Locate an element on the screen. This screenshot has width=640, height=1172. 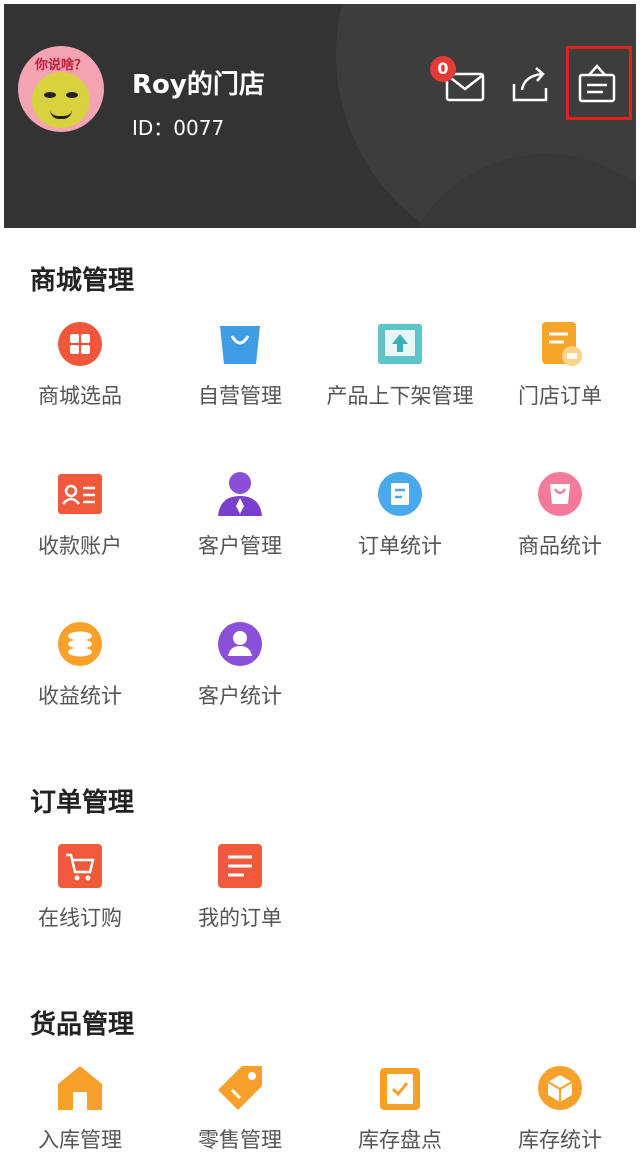
menu-item-label: 客户管理 is located at coordinates (240, 546).